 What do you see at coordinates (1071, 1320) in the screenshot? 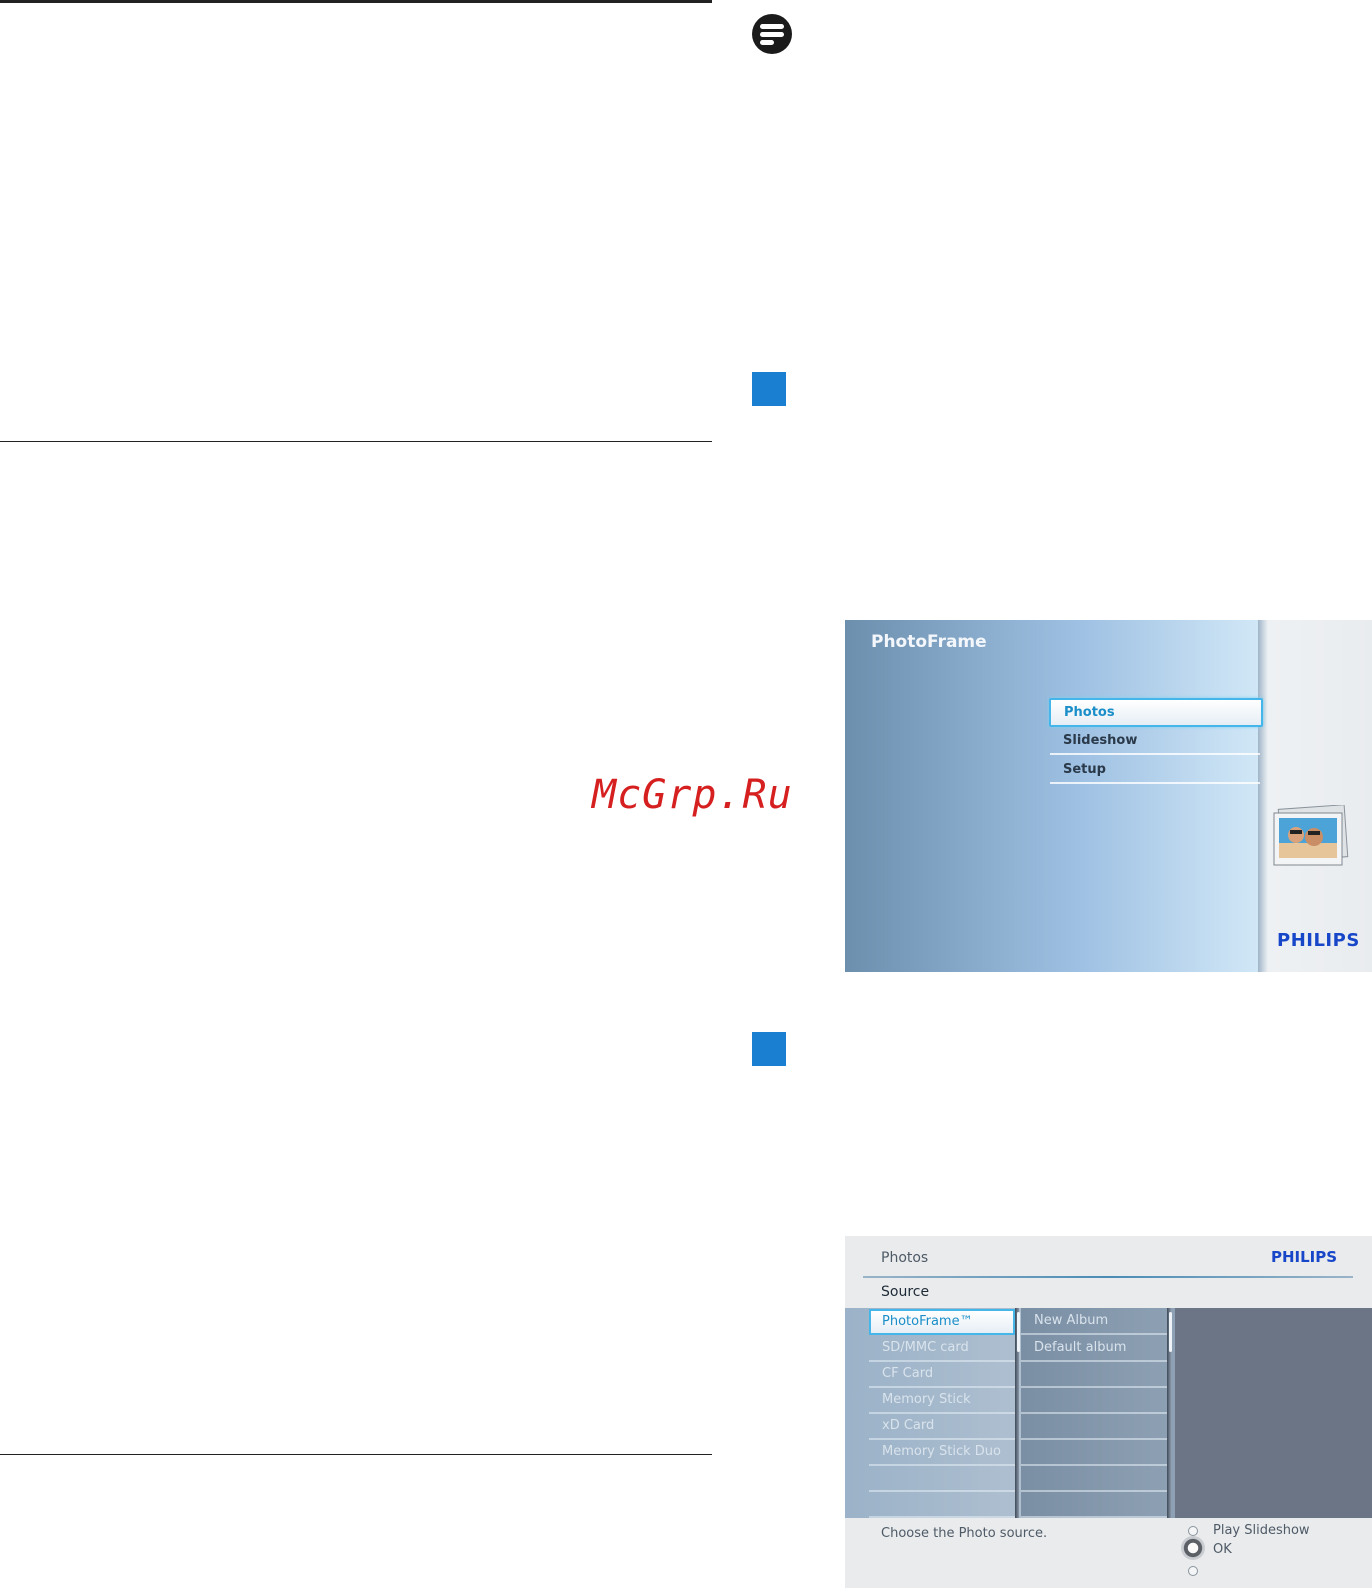
I see `album-item-label: New Album` at bounding box center [1071, 1320].